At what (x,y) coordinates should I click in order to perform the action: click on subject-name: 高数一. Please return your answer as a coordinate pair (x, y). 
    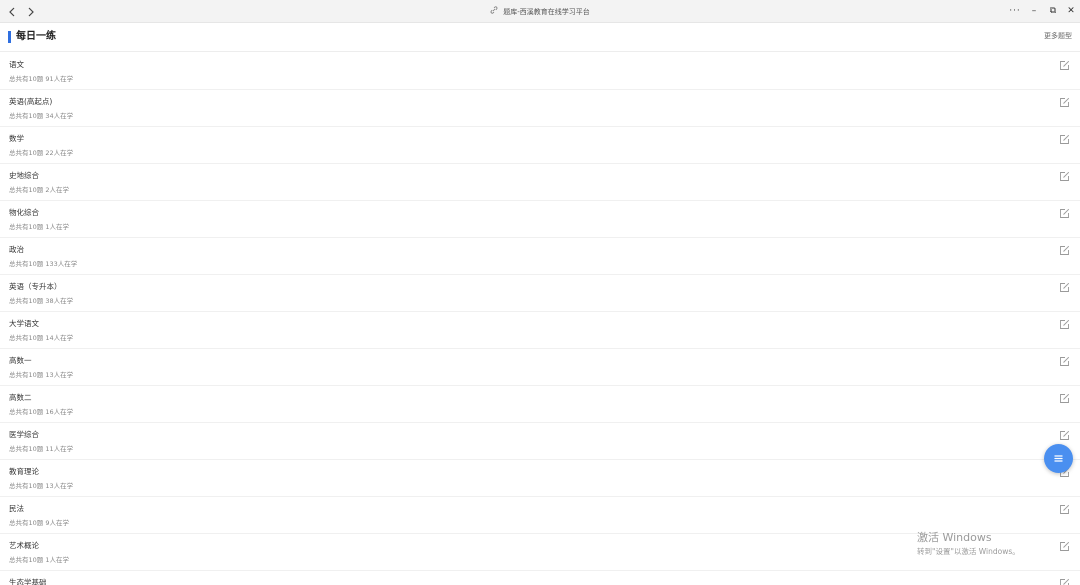
    Looking at the image, I should click on (20, 360).